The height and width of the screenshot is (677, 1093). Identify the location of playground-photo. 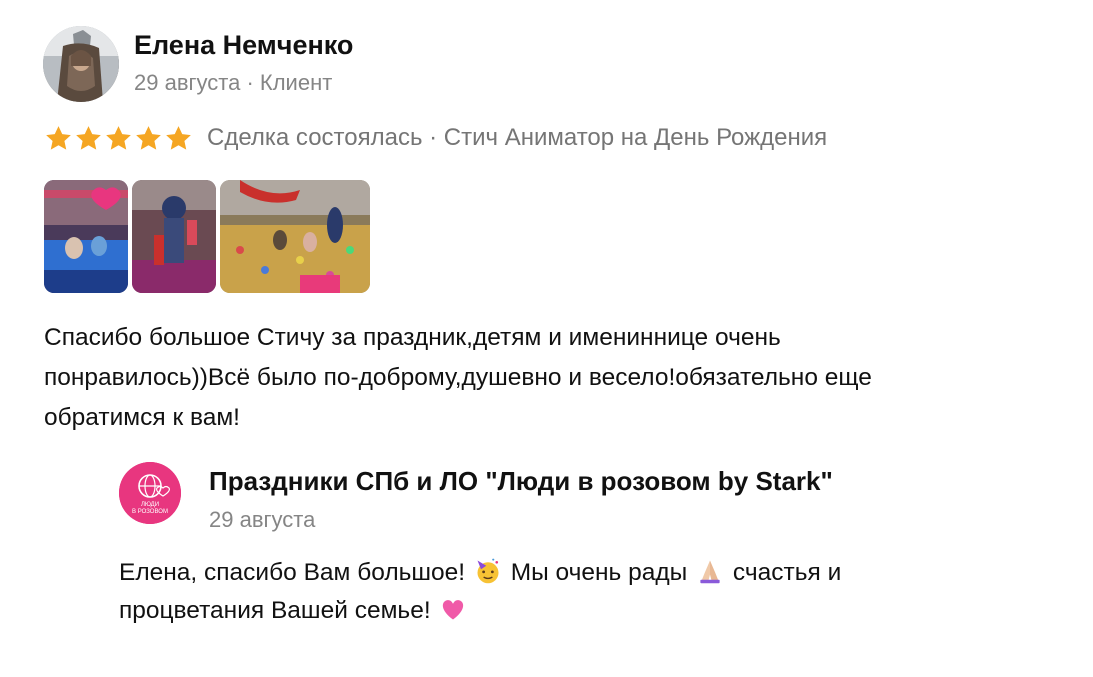
(86, 236).